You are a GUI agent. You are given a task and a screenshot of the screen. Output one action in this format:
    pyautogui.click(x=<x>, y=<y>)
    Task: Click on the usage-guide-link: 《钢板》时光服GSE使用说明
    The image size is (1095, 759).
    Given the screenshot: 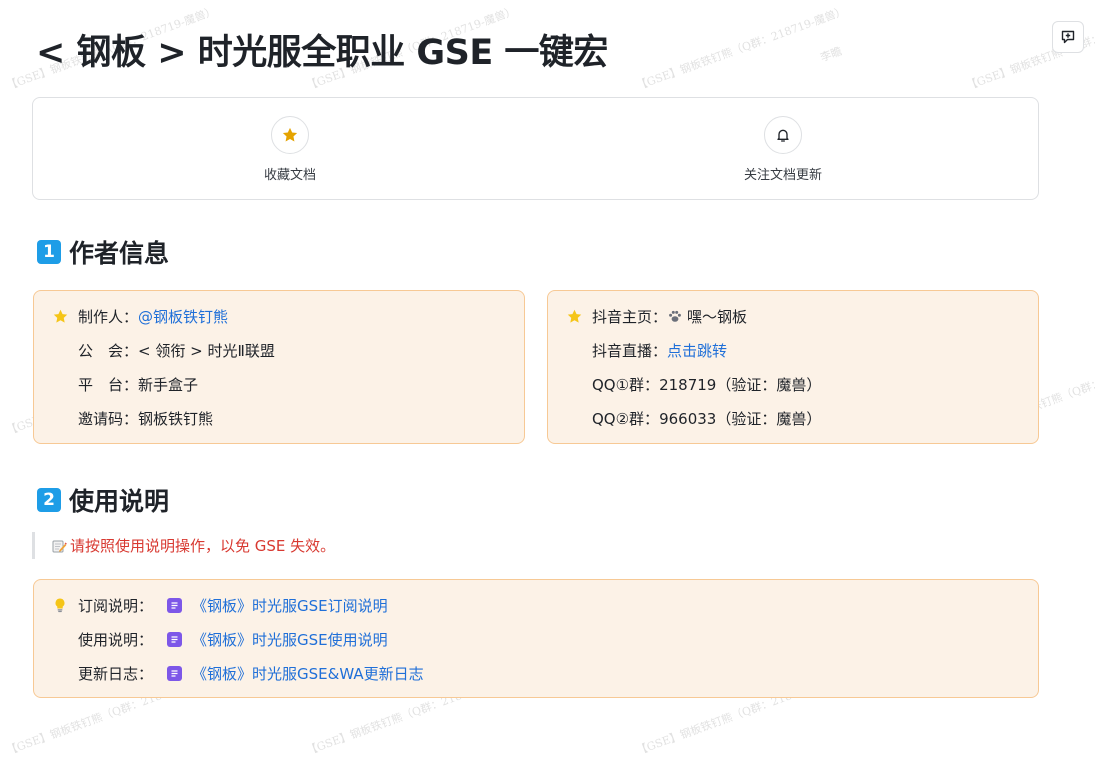 What is the action you would take?
    pyautogui.click(x=290, y=639)
    